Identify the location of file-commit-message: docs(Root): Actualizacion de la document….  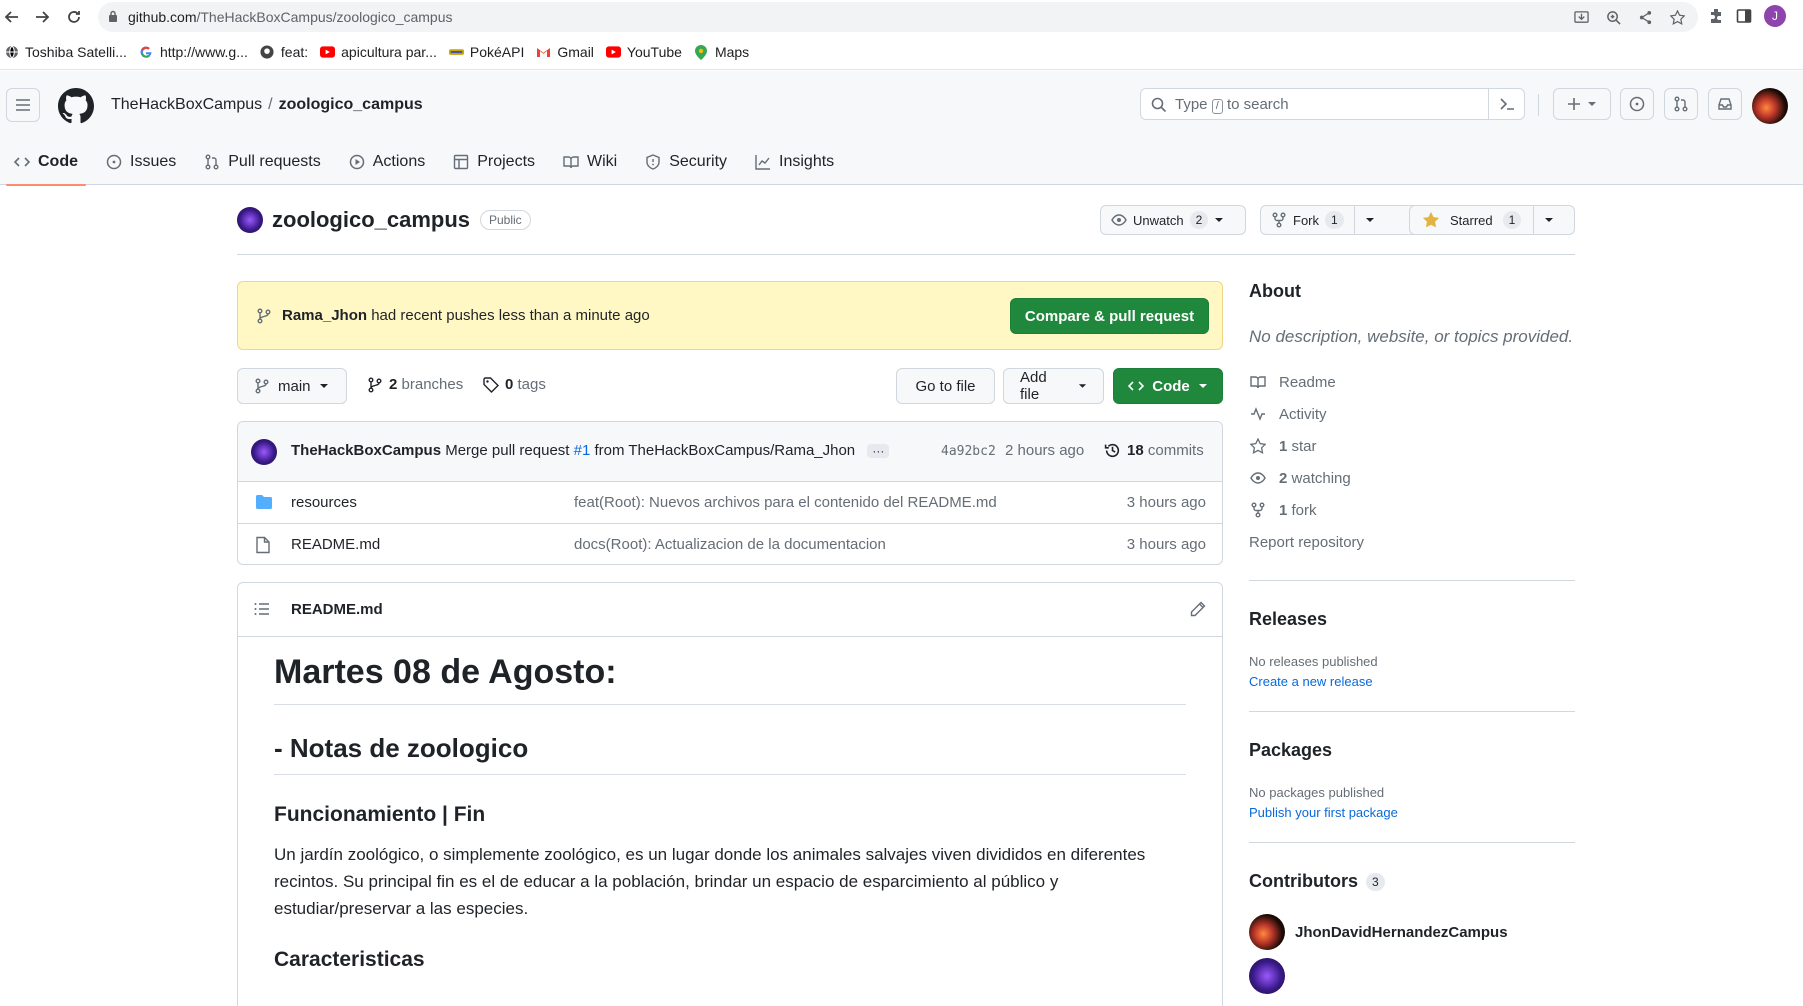
(730, 544).